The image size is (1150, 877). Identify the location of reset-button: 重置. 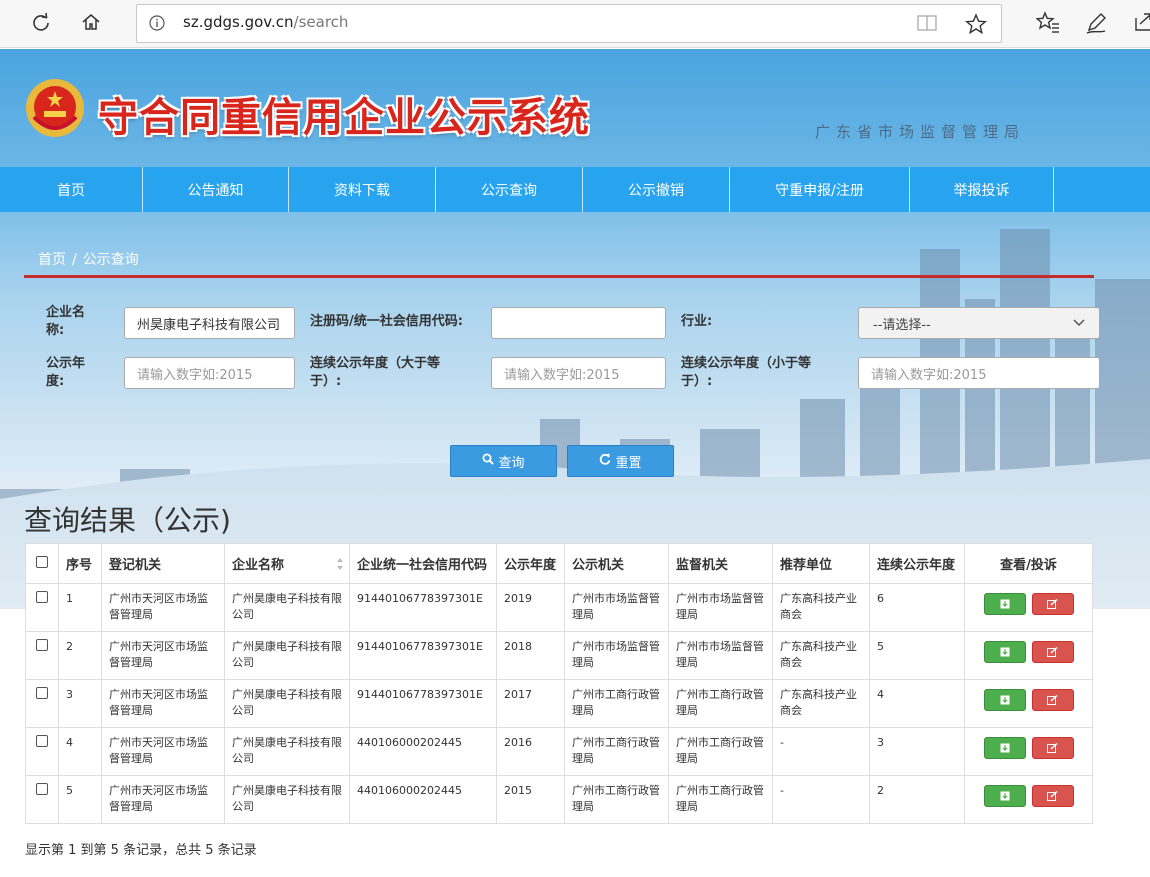
(620, 461).